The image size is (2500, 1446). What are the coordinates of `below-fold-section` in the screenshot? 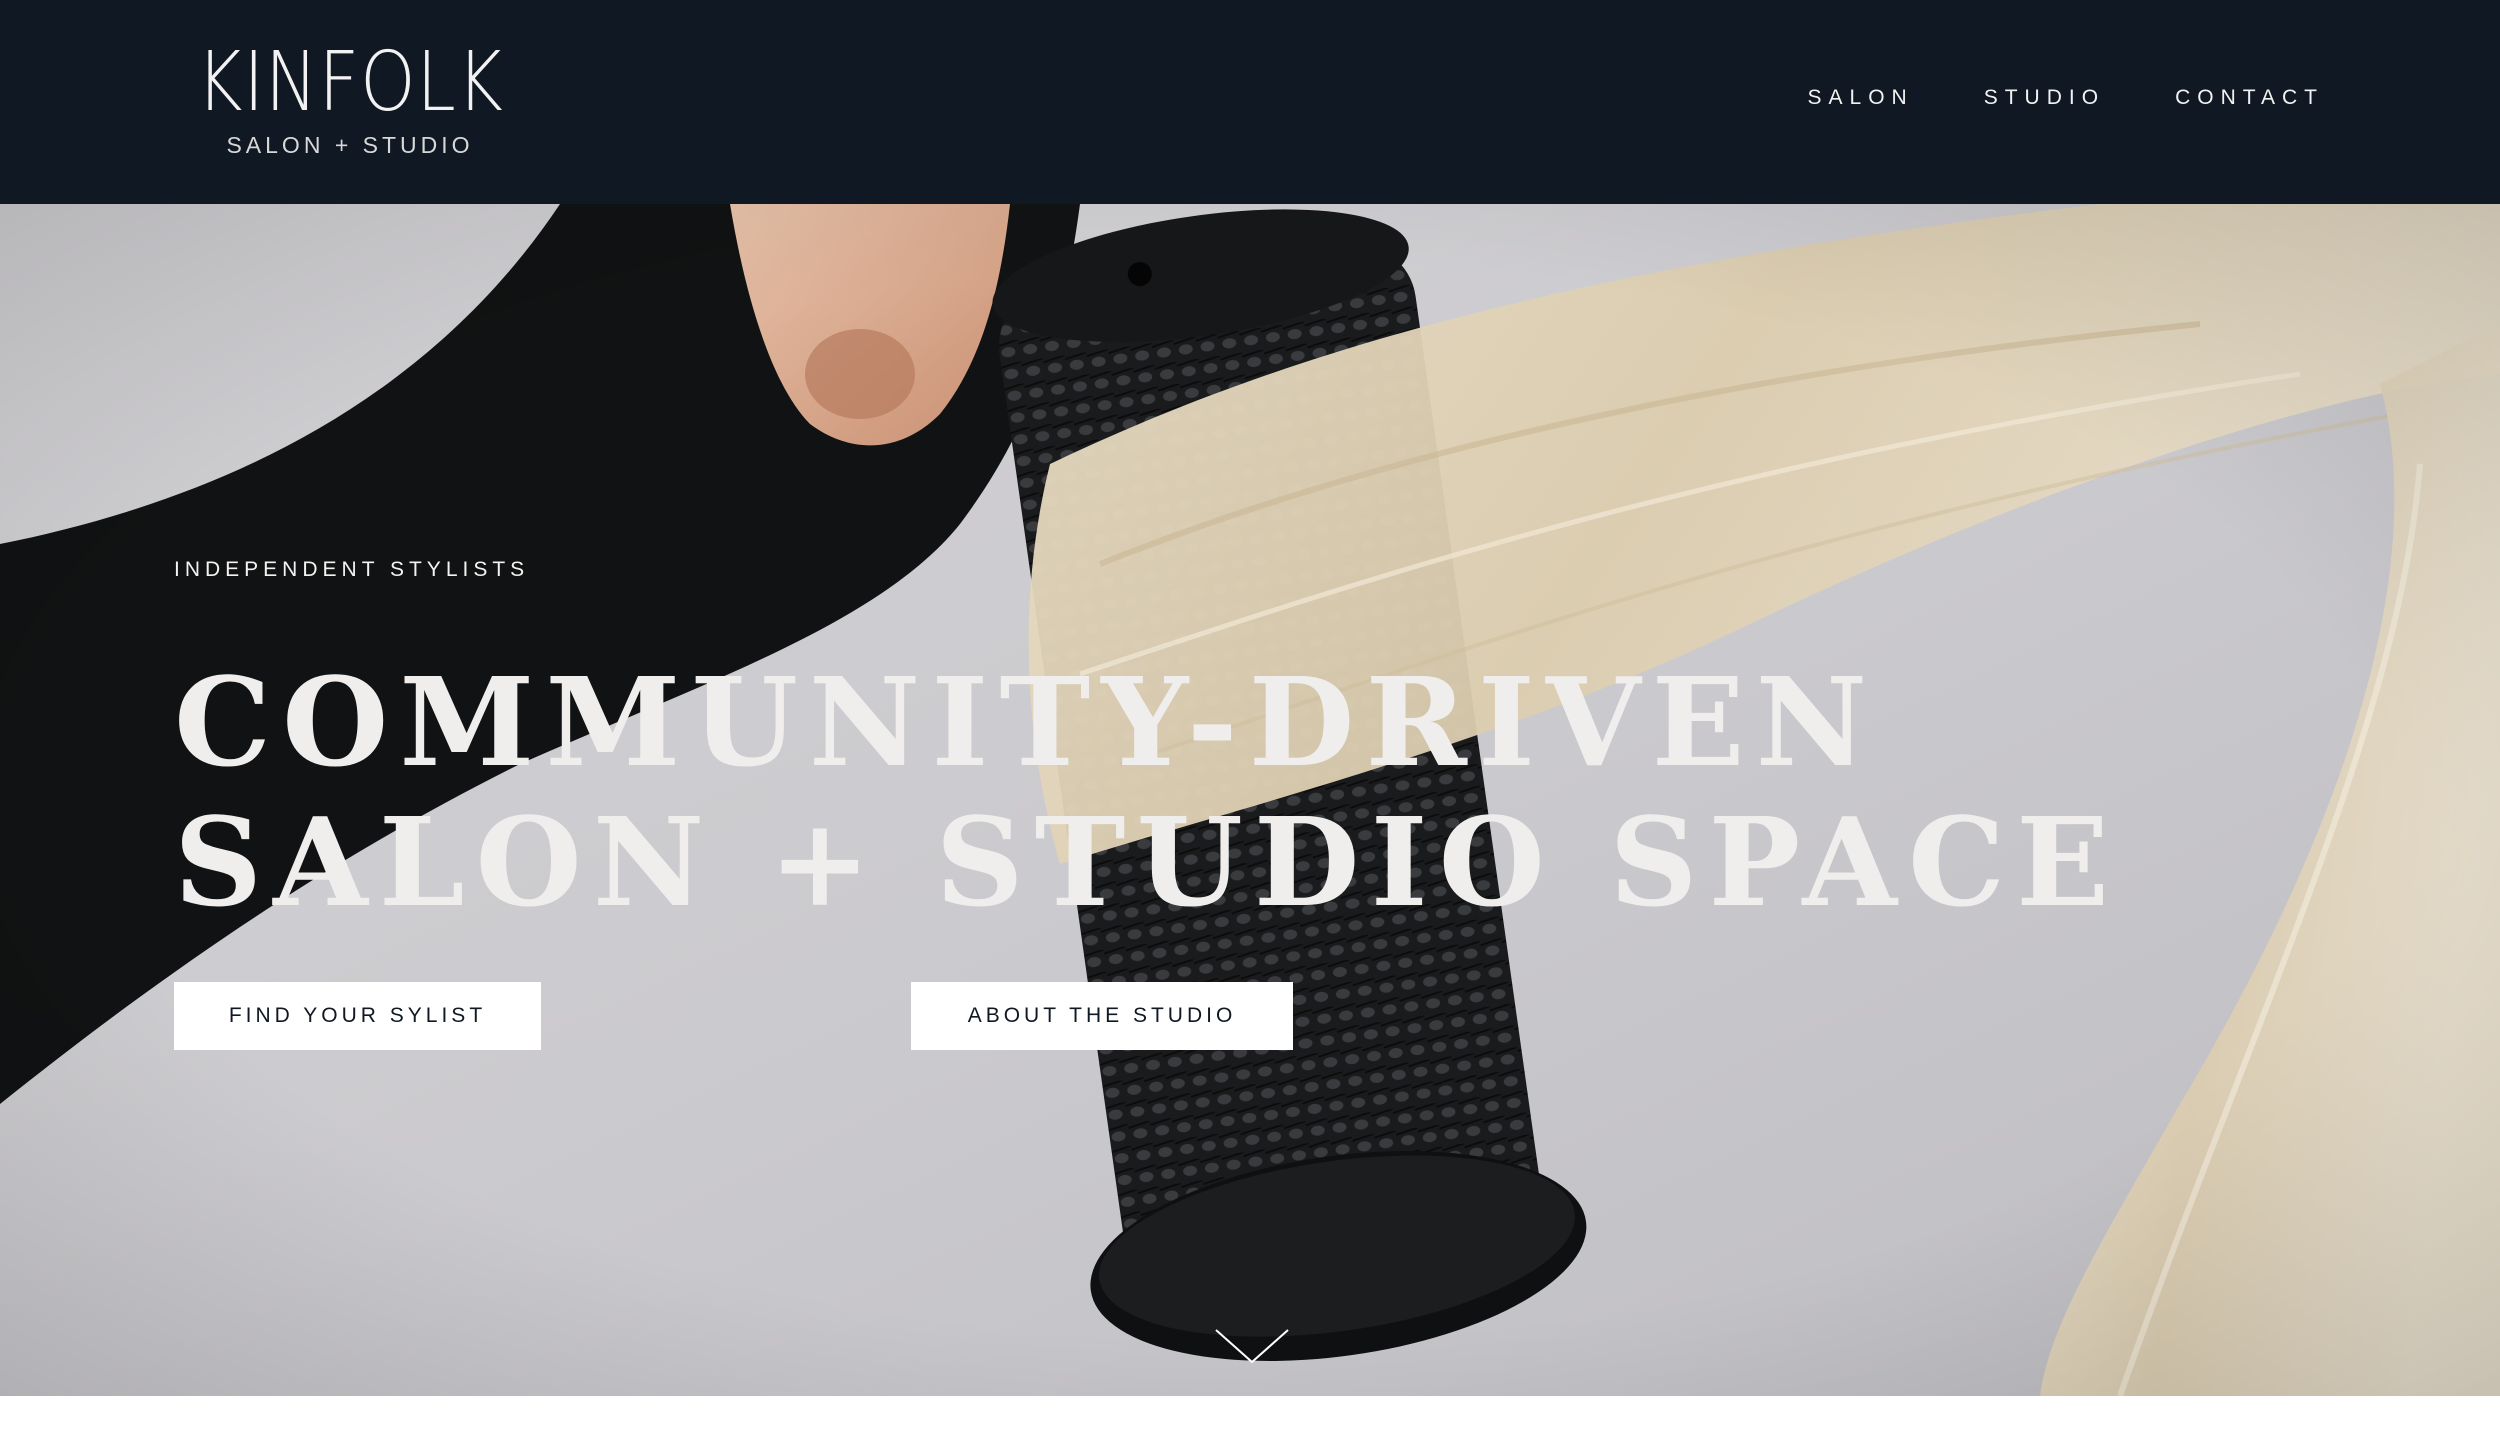 It's located at (1250, 1421).